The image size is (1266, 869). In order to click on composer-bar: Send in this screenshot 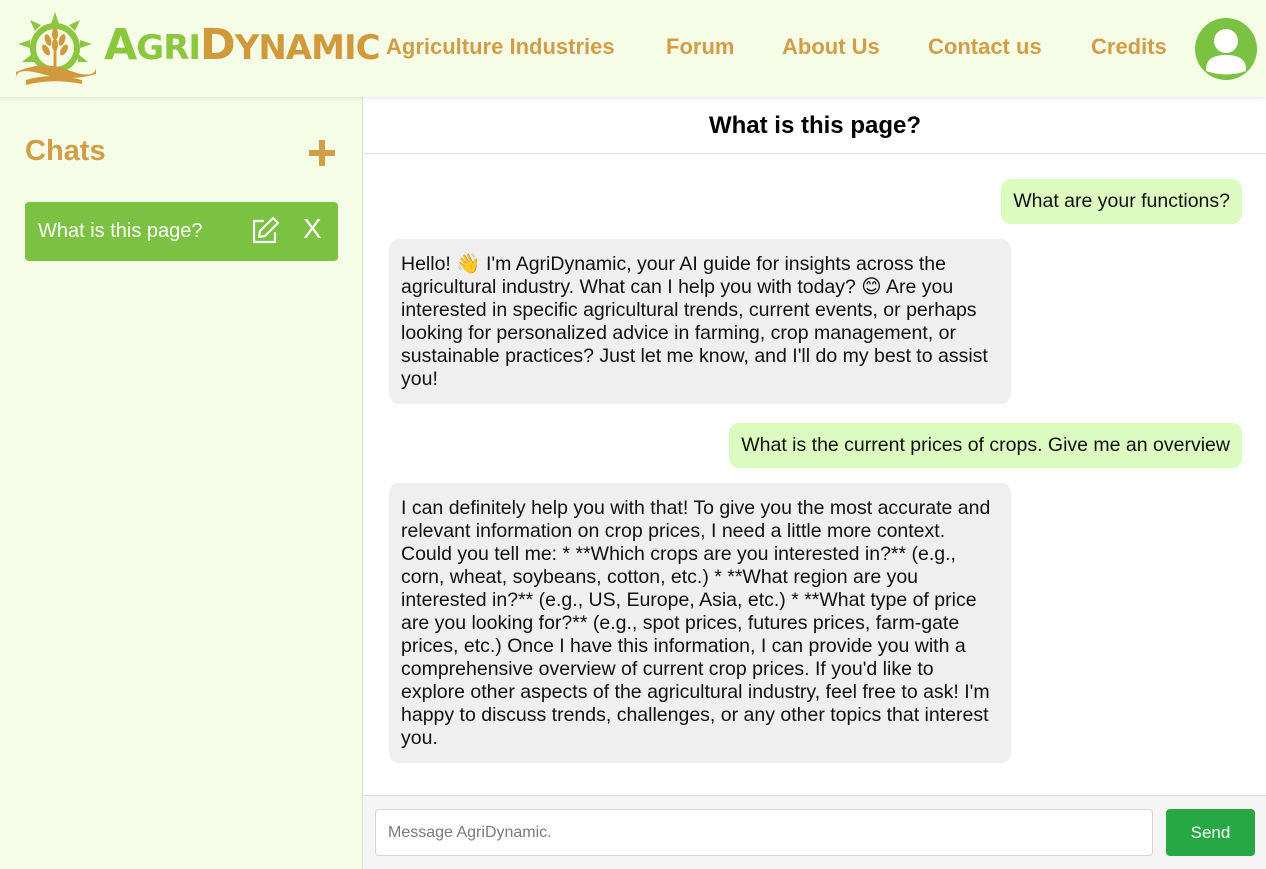, I will do `click(815, 832)`.